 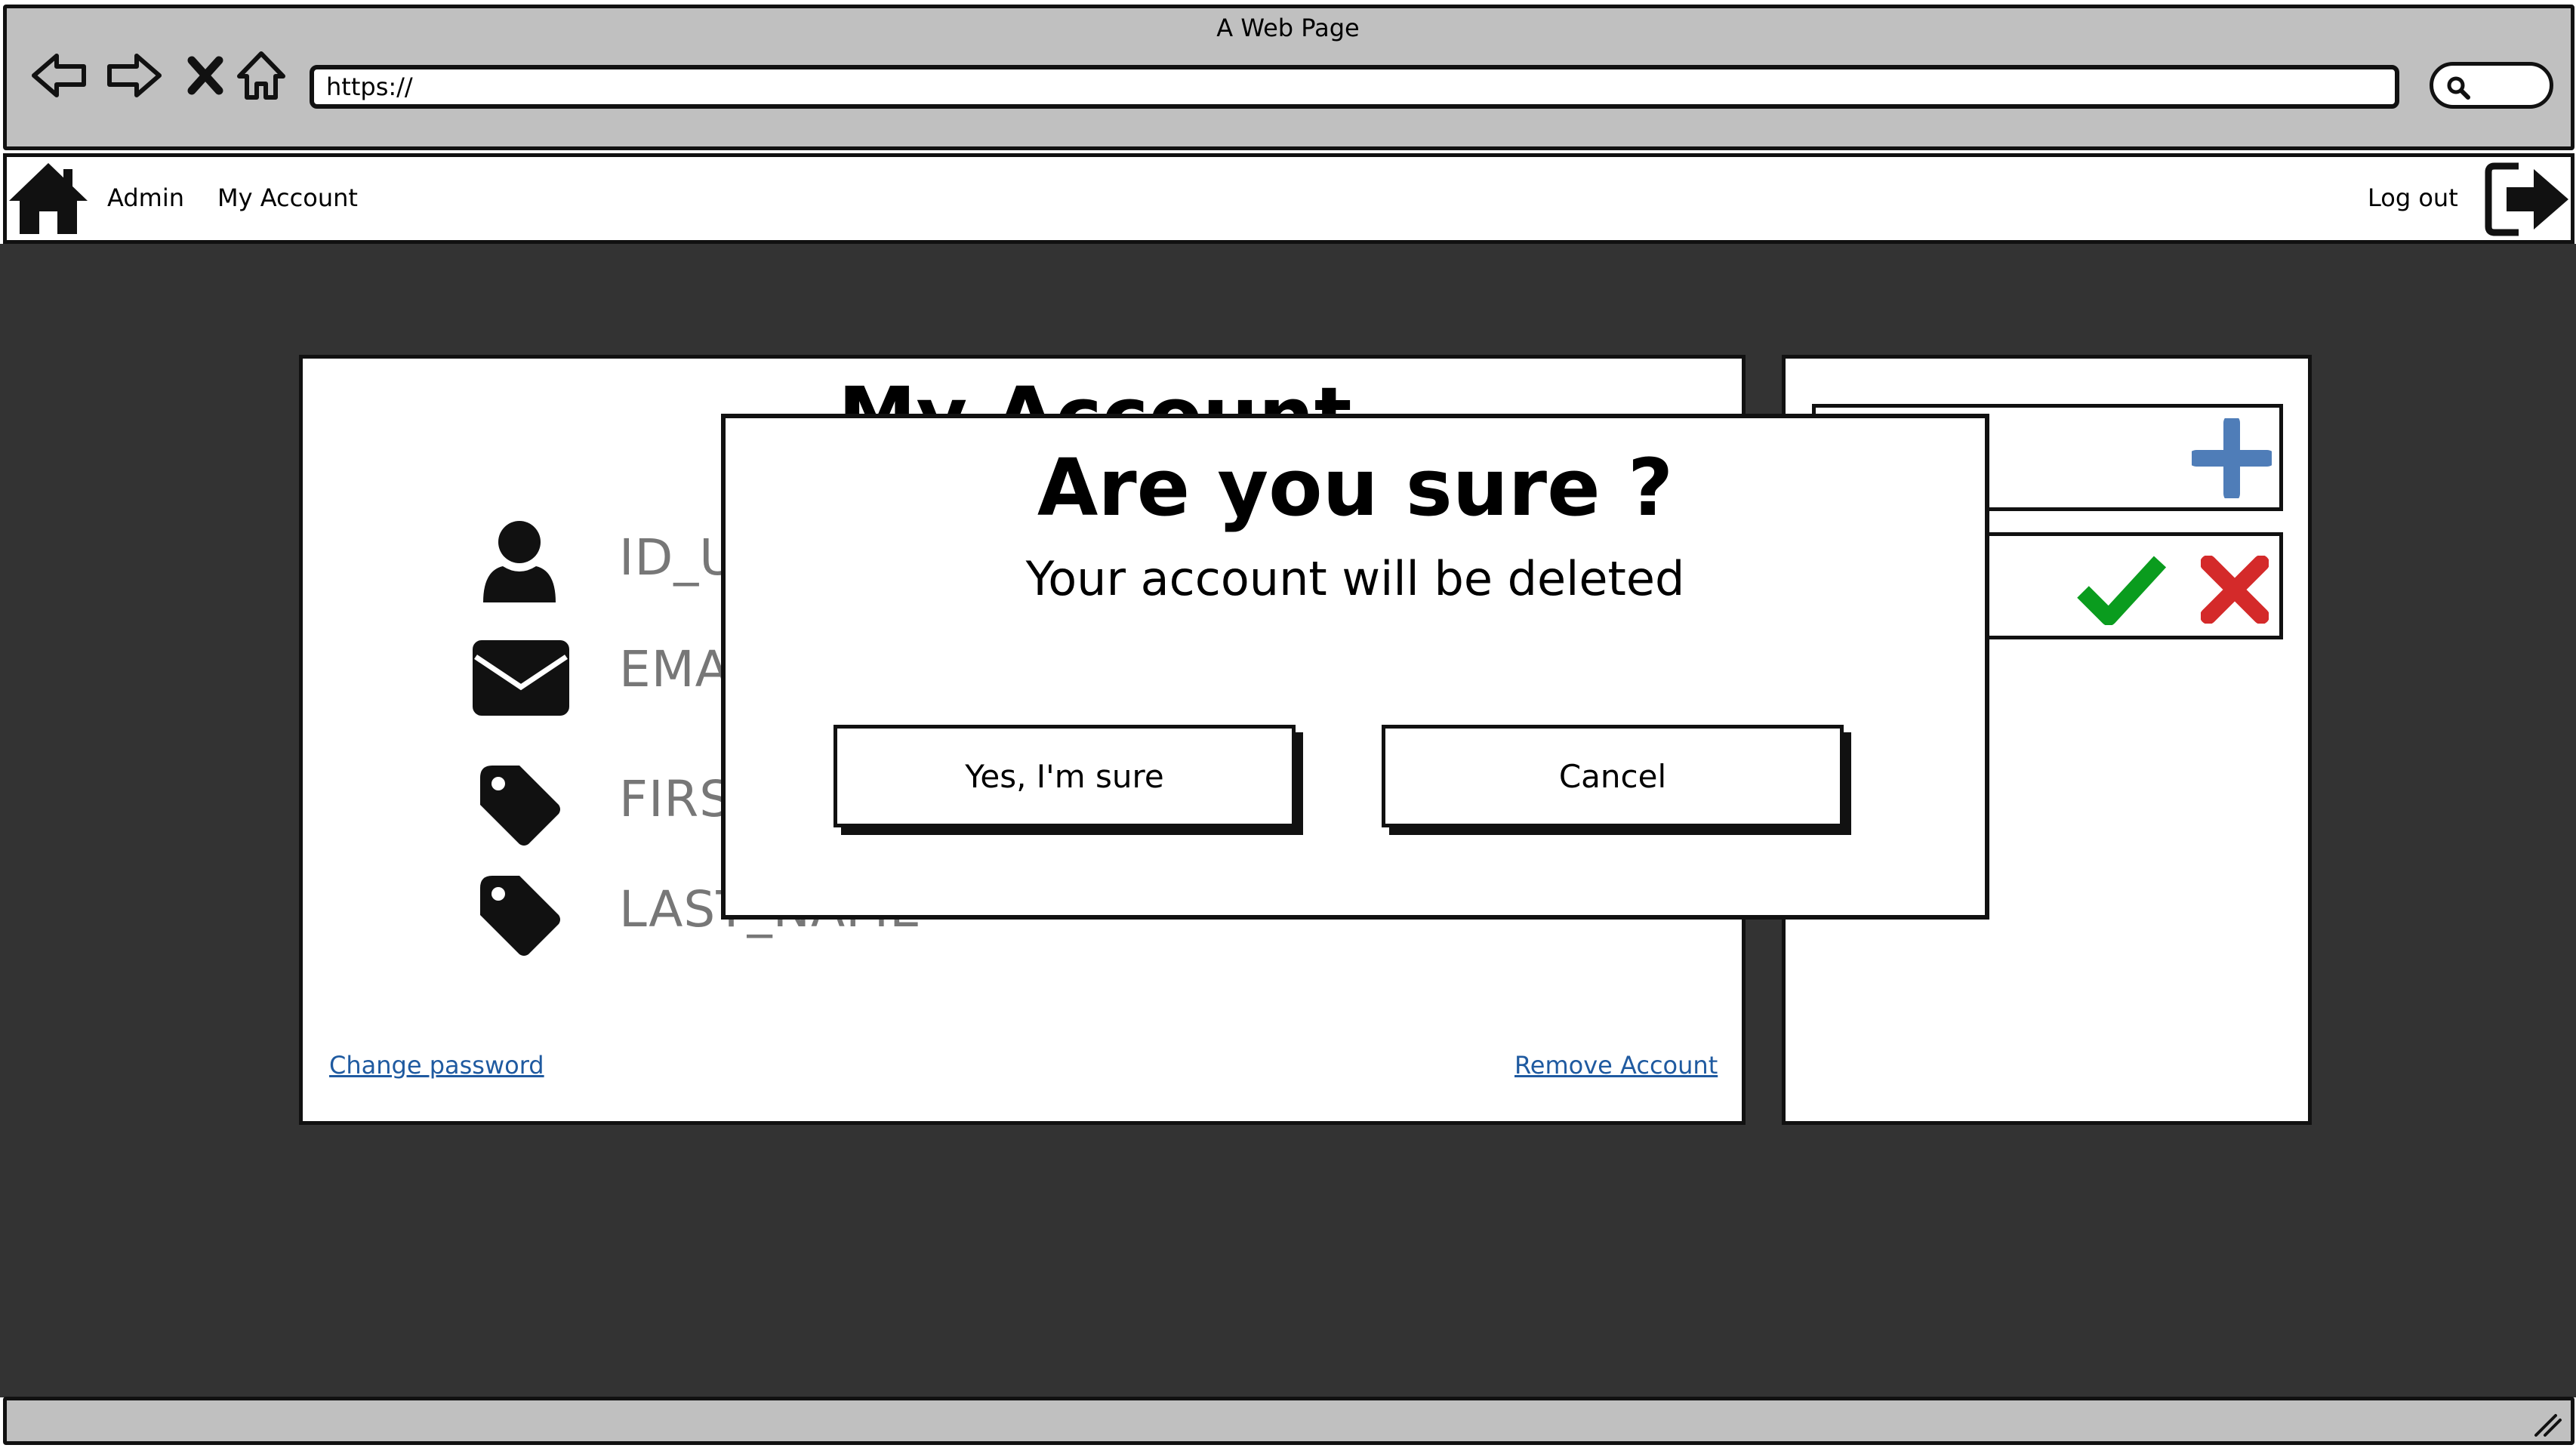 What do you see at coordinates (48, 199) in the screenshot?
I see `home-menu-icon` at bounding box center [48, 199].